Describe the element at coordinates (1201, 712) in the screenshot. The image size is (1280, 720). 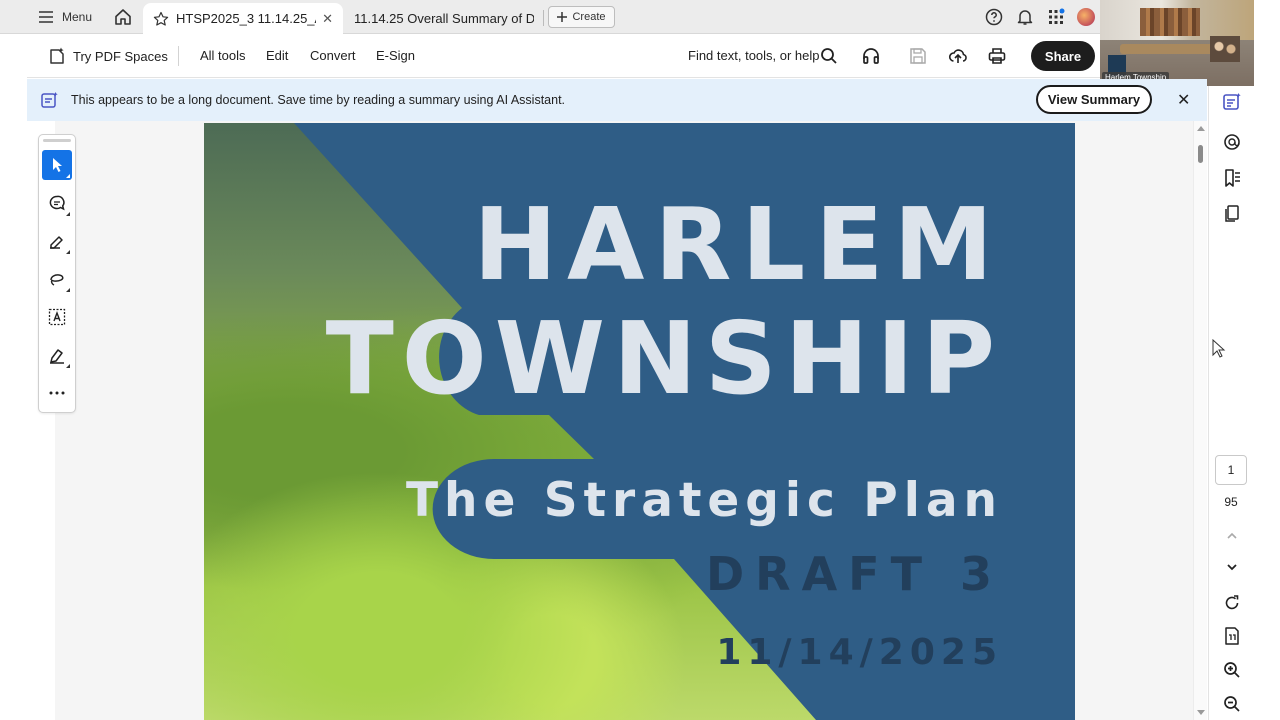
I see `scroll-down-arrow` at that location.